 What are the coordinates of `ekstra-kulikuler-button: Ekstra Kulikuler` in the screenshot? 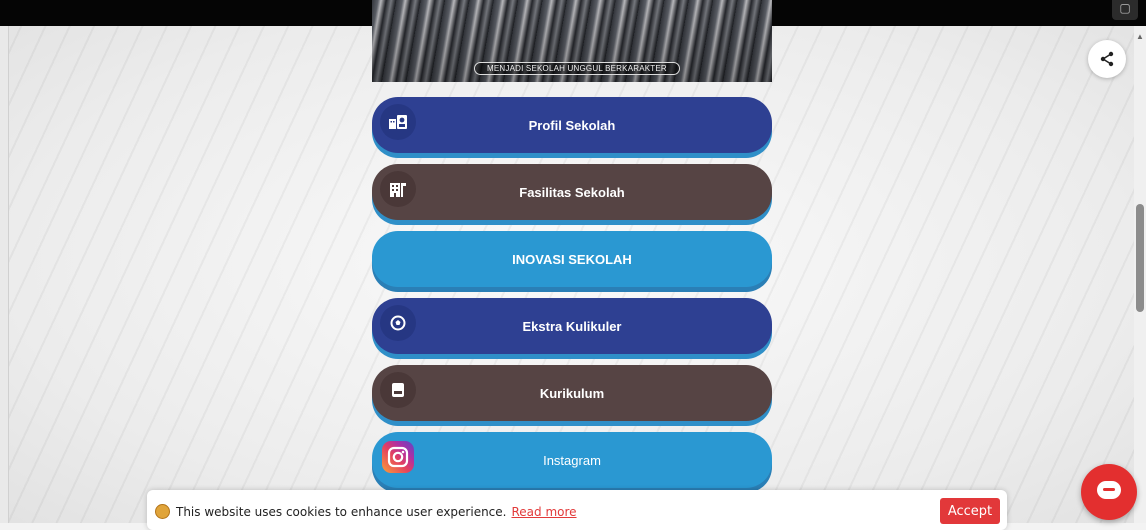 It's located at (572, 326).